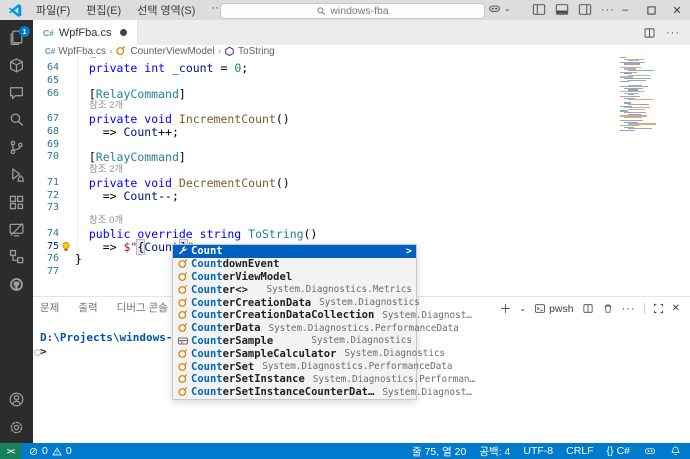 This screenshot has width=690, height=459. I want to click on panel-tab-0: 문제, so click(49, 307).